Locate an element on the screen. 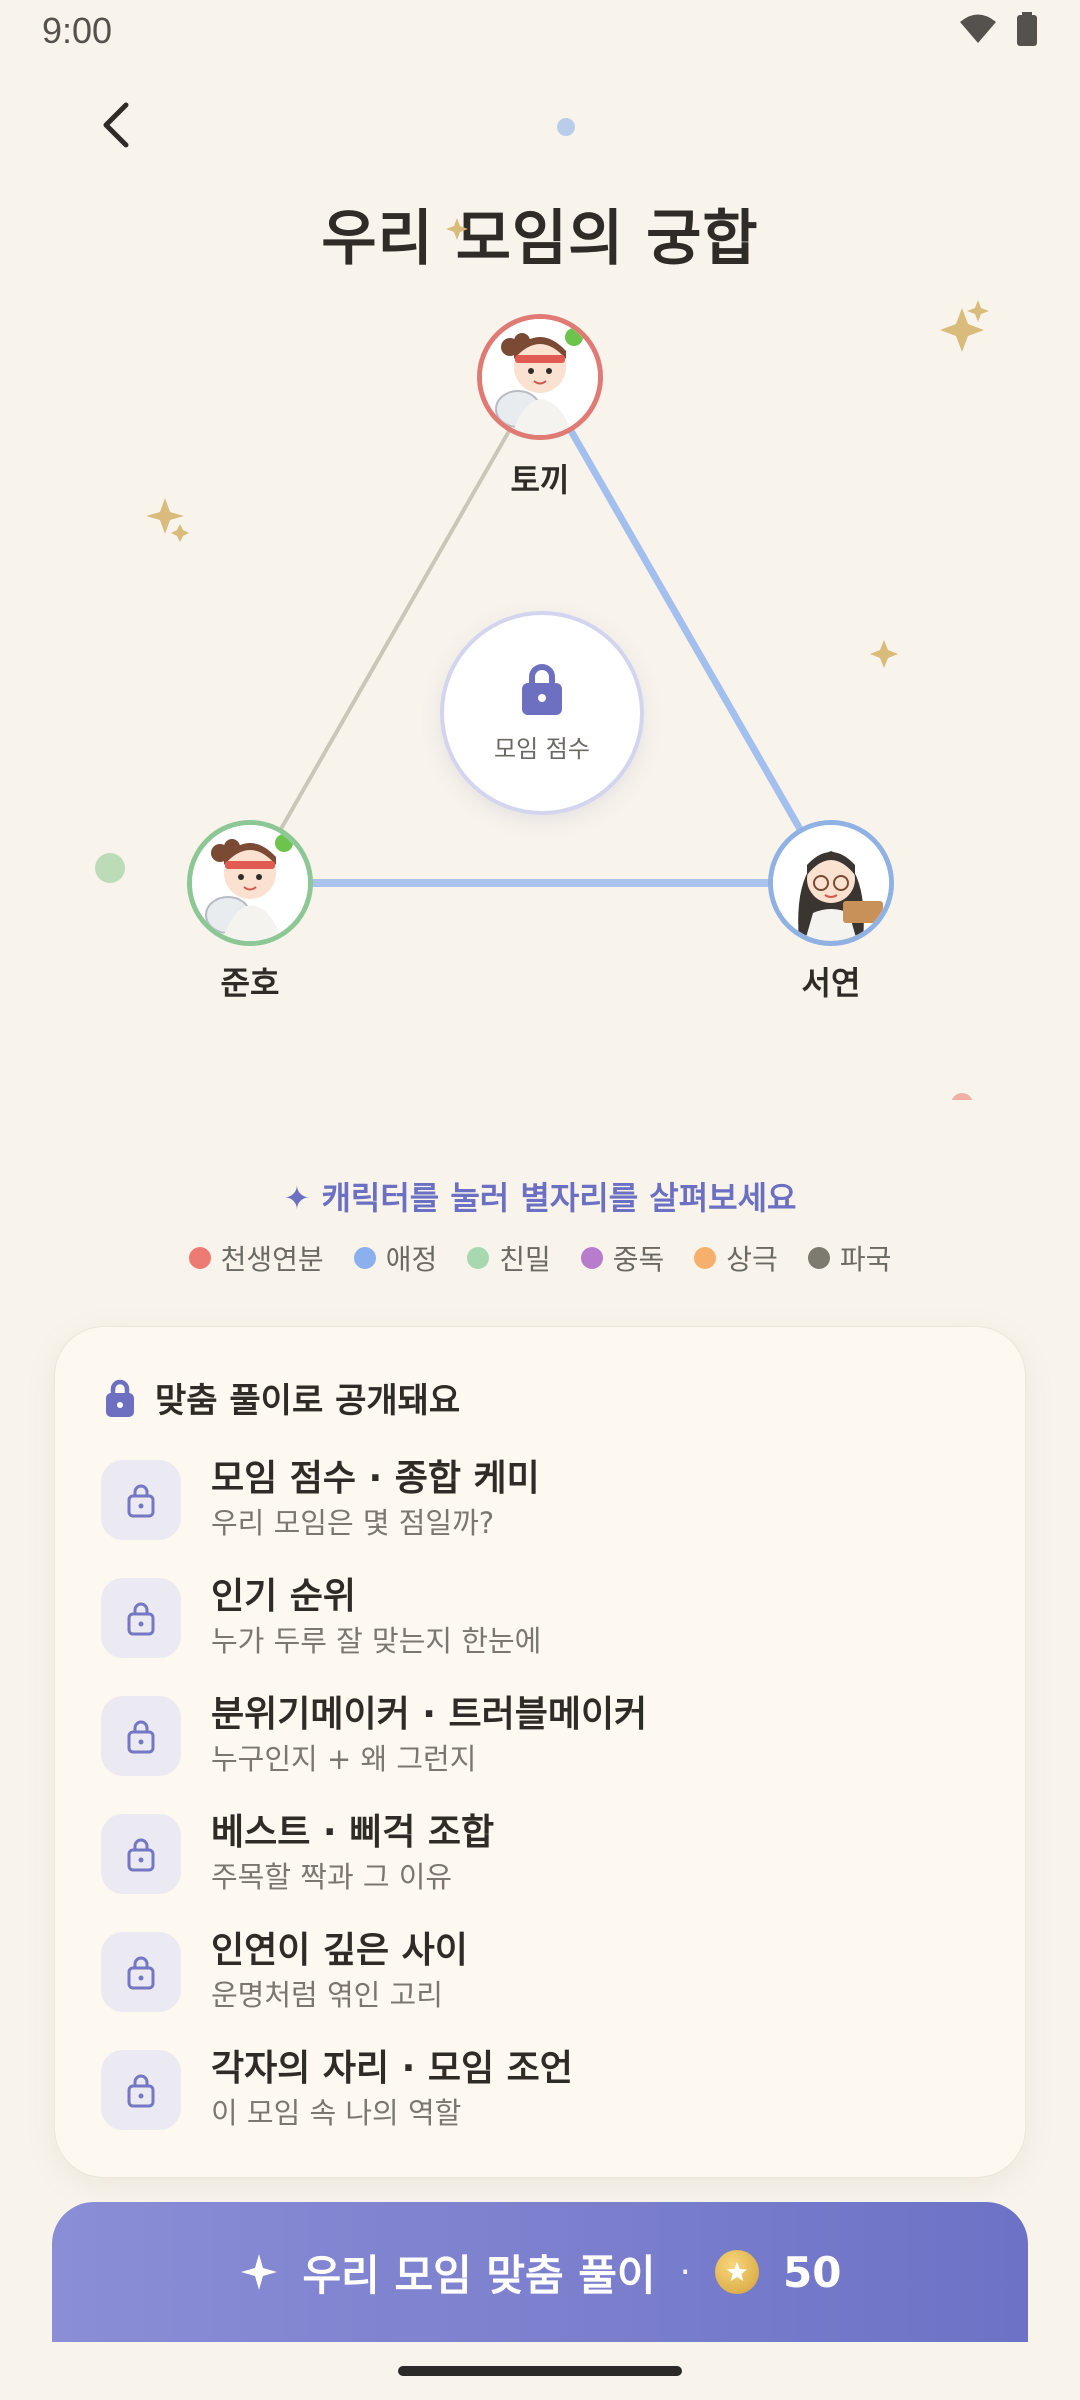 This screenshot has width=1080, height=2400. node-label-right: 서연 is located at coordinates (831, 983).